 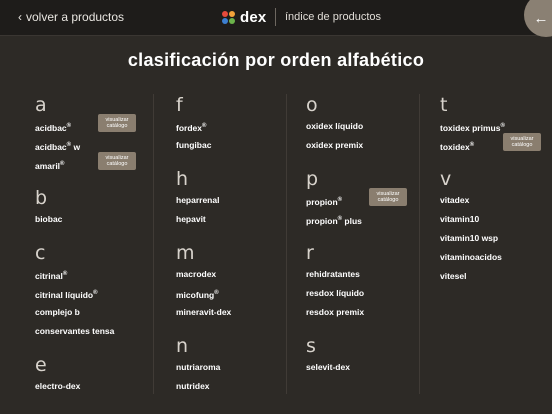 I want to click on product-link: oxidex premix, so click(x=335, y=148).